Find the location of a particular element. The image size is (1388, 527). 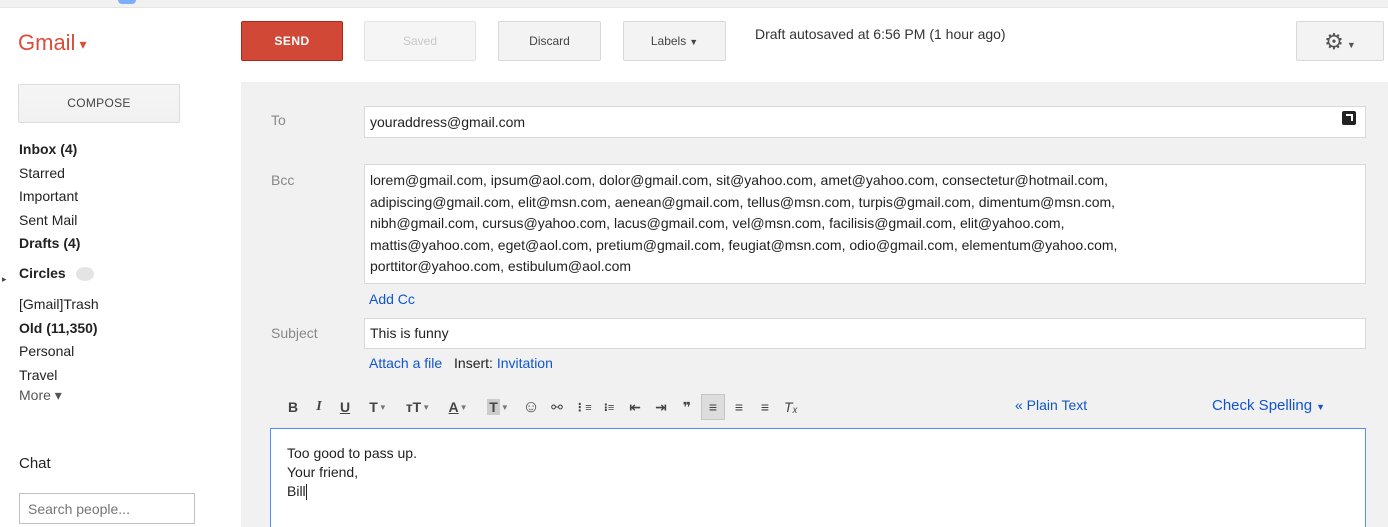

account-indicator is located at coordinates (127, 2).